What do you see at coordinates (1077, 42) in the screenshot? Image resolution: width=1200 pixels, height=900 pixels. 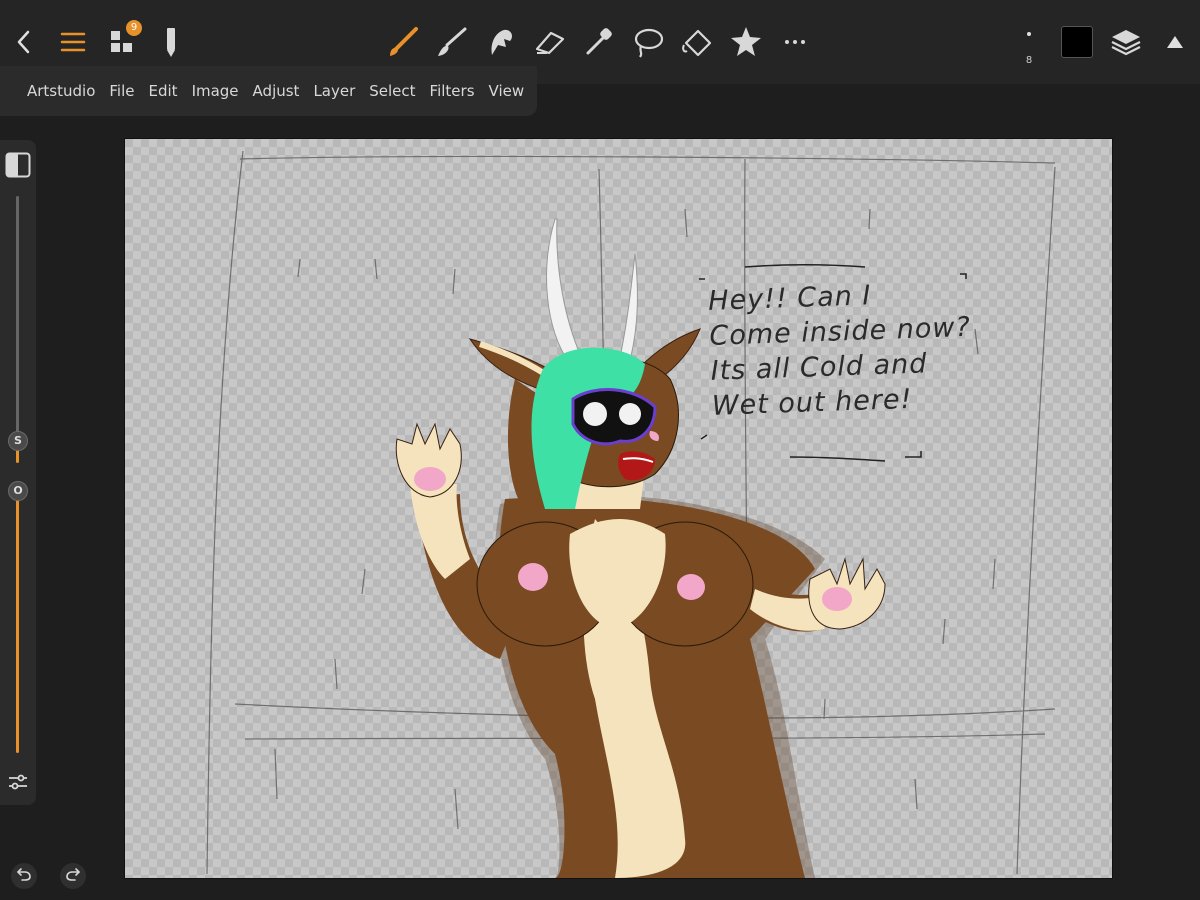 I see `color-picker-swatch` at bounding box center [1077, 42].